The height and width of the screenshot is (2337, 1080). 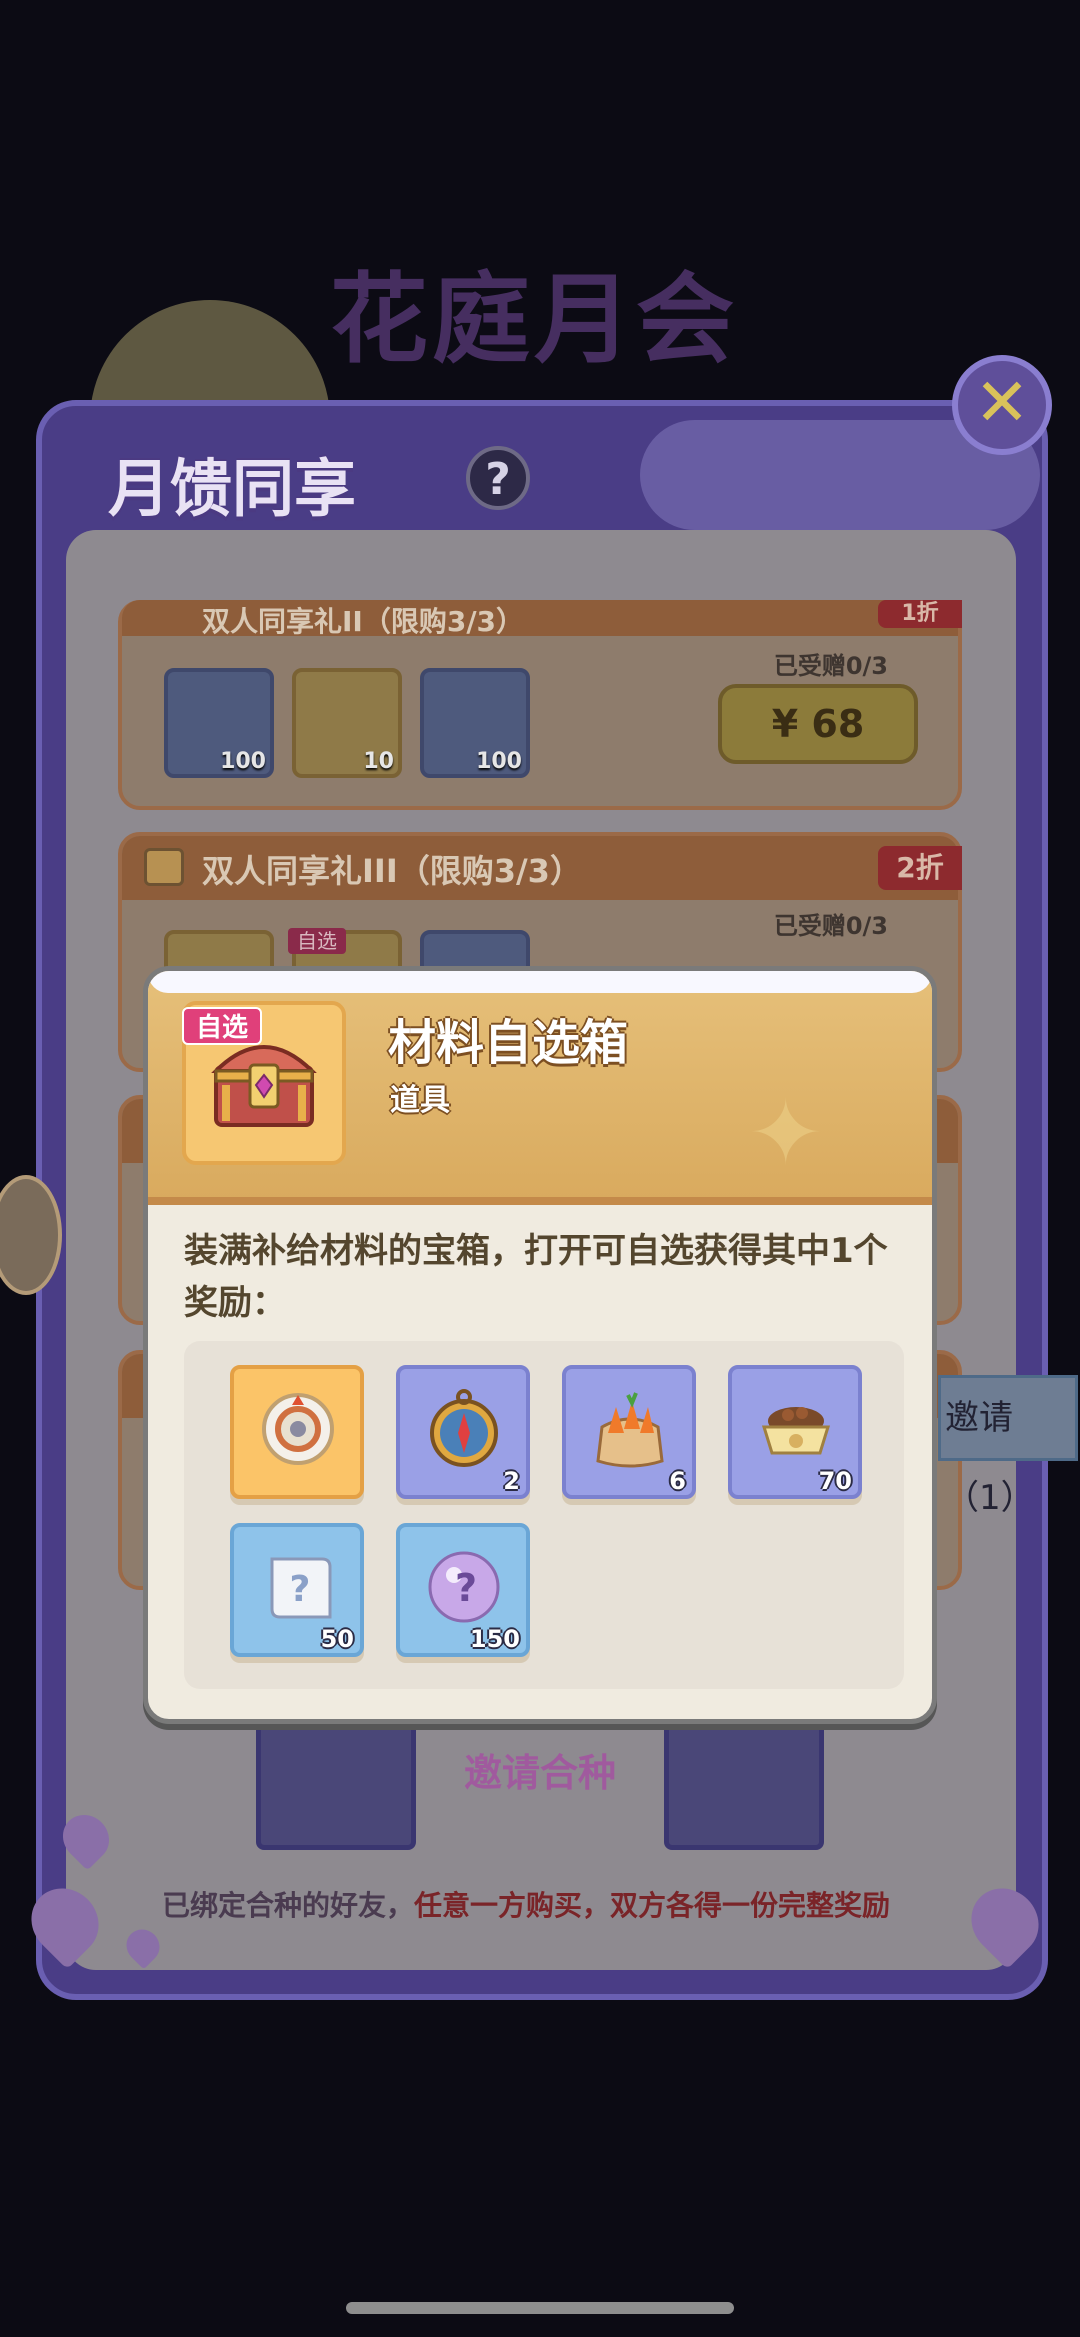 I want to click on discount-badge: 2折, so click(x=920, y=868).